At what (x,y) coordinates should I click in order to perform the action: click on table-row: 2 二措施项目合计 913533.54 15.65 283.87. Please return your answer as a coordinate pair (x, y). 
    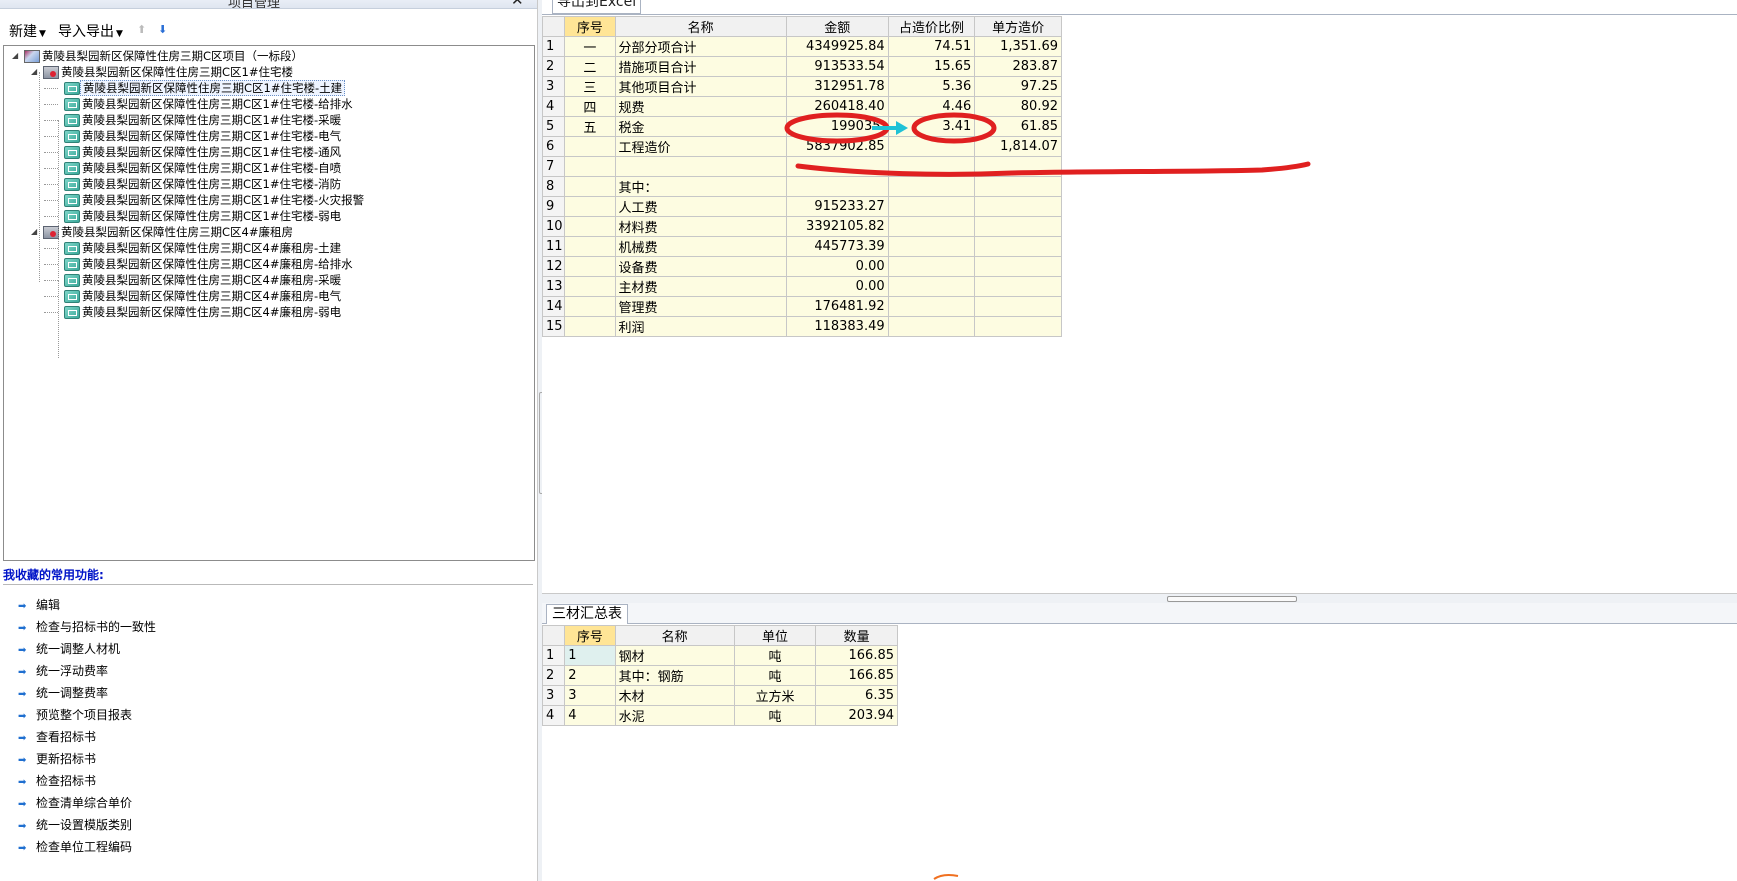
    Looking at the image, I should click on (801, 66).